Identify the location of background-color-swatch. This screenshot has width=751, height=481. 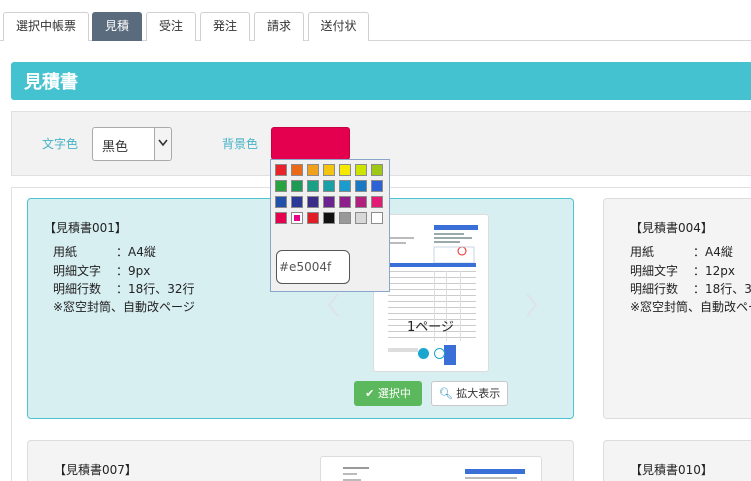
(310, 143).